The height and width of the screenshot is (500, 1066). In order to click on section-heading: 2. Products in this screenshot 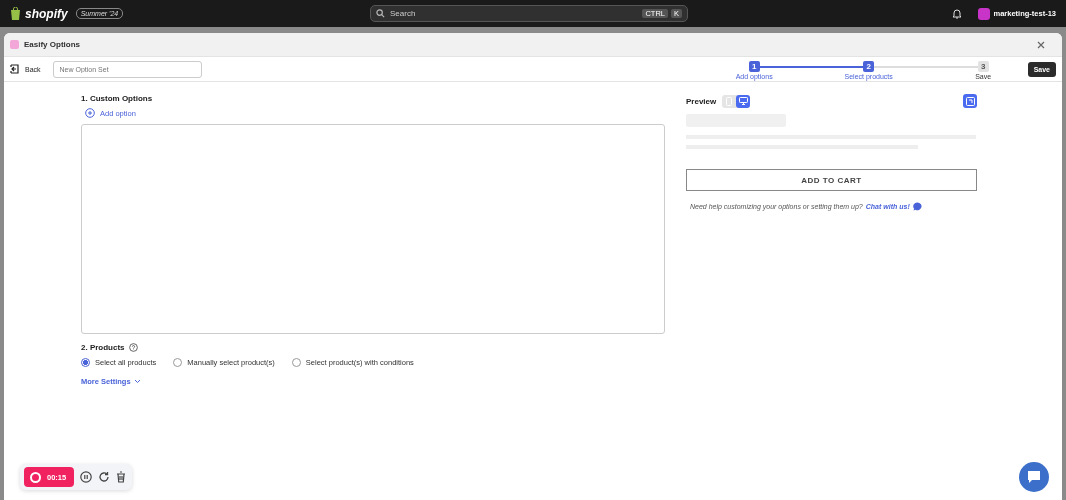, I will do `click(103, 347)`.